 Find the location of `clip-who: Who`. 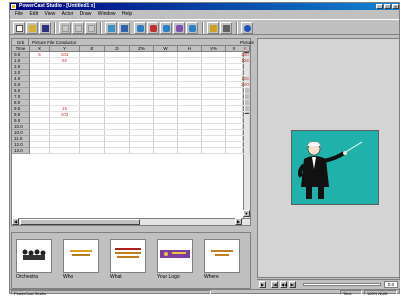

clip-who: Who is located at coordinates (81, 260).